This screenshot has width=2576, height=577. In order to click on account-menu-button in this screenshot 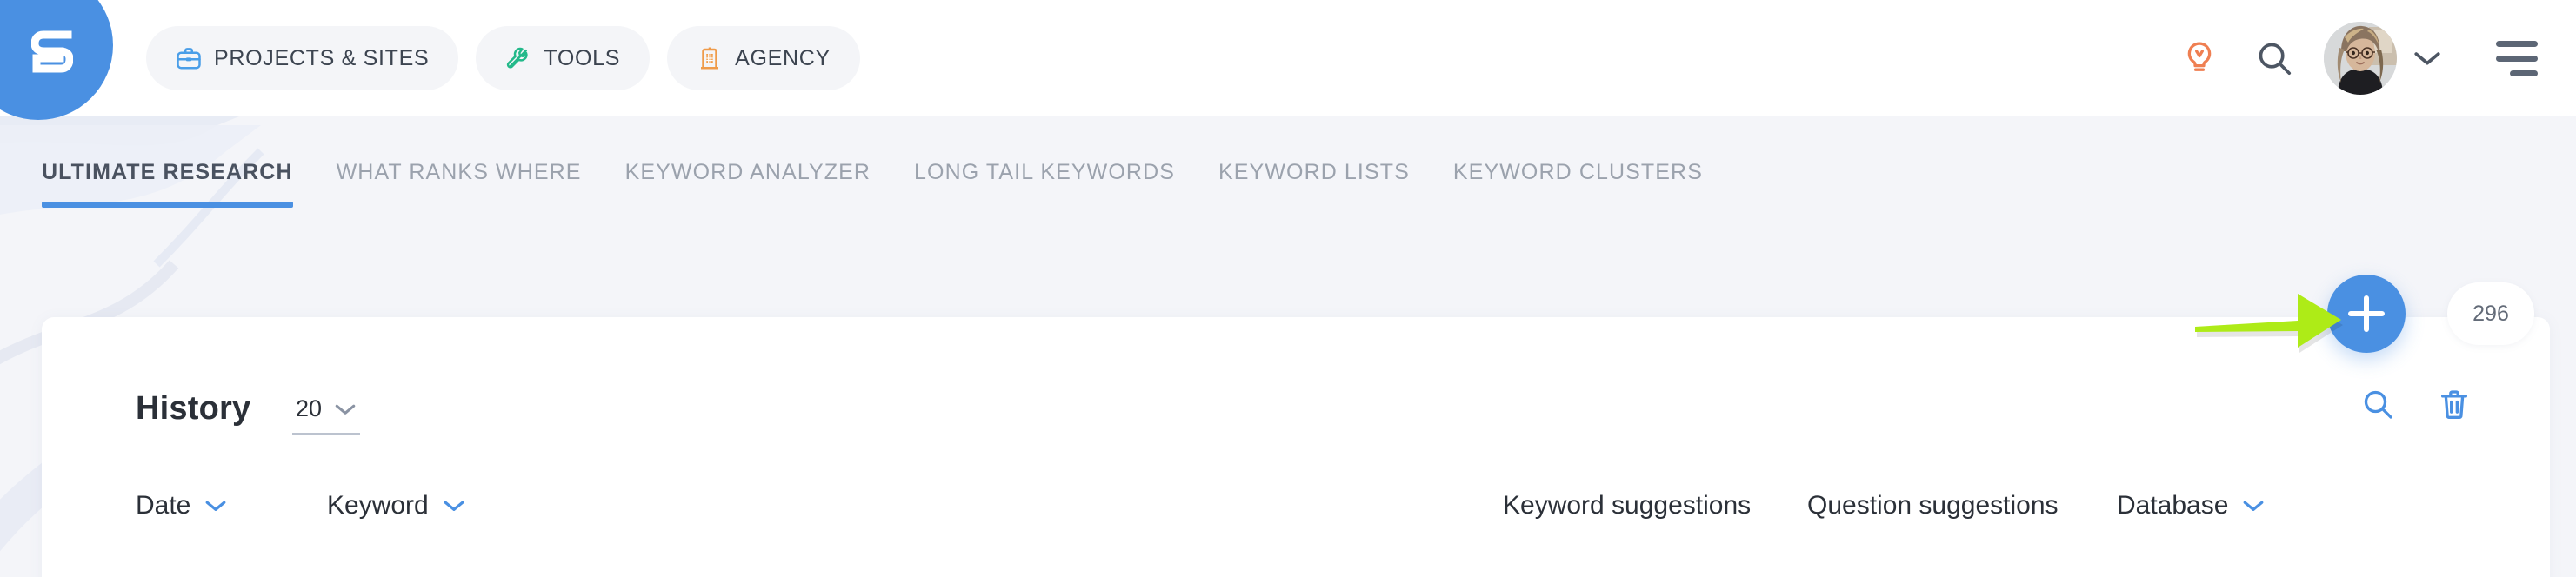, I will do `click(2427, 59)`.